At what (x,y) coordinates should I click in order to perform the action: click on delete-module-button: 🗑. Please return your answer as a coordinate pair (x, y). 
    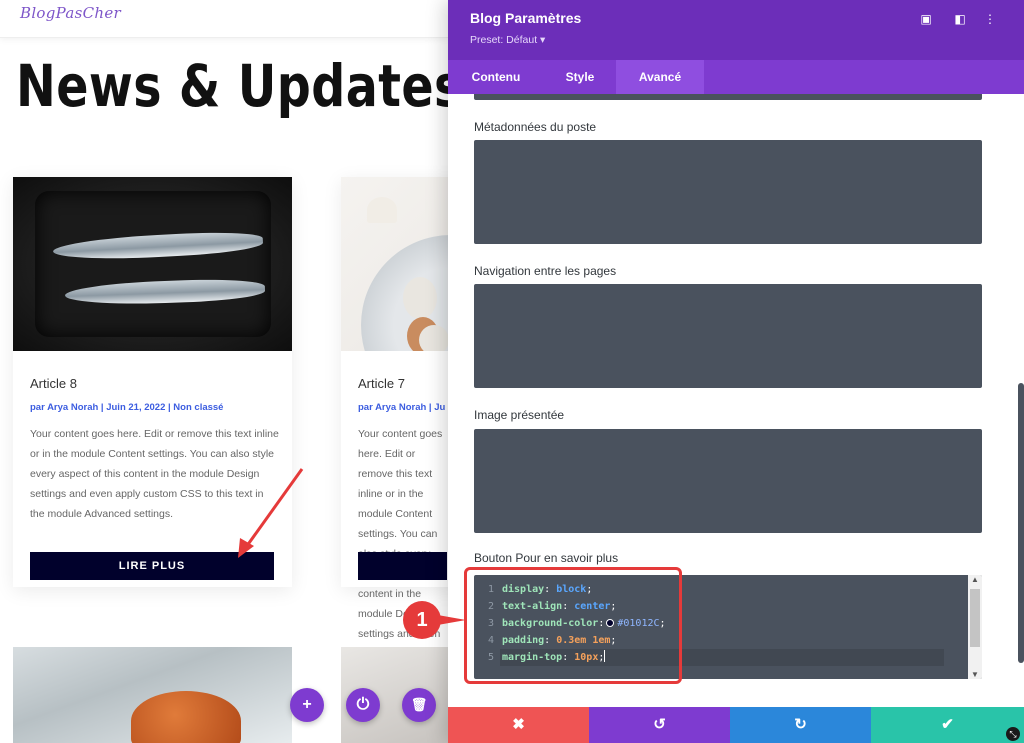
    Looking at the image, I should click on (419, 705).